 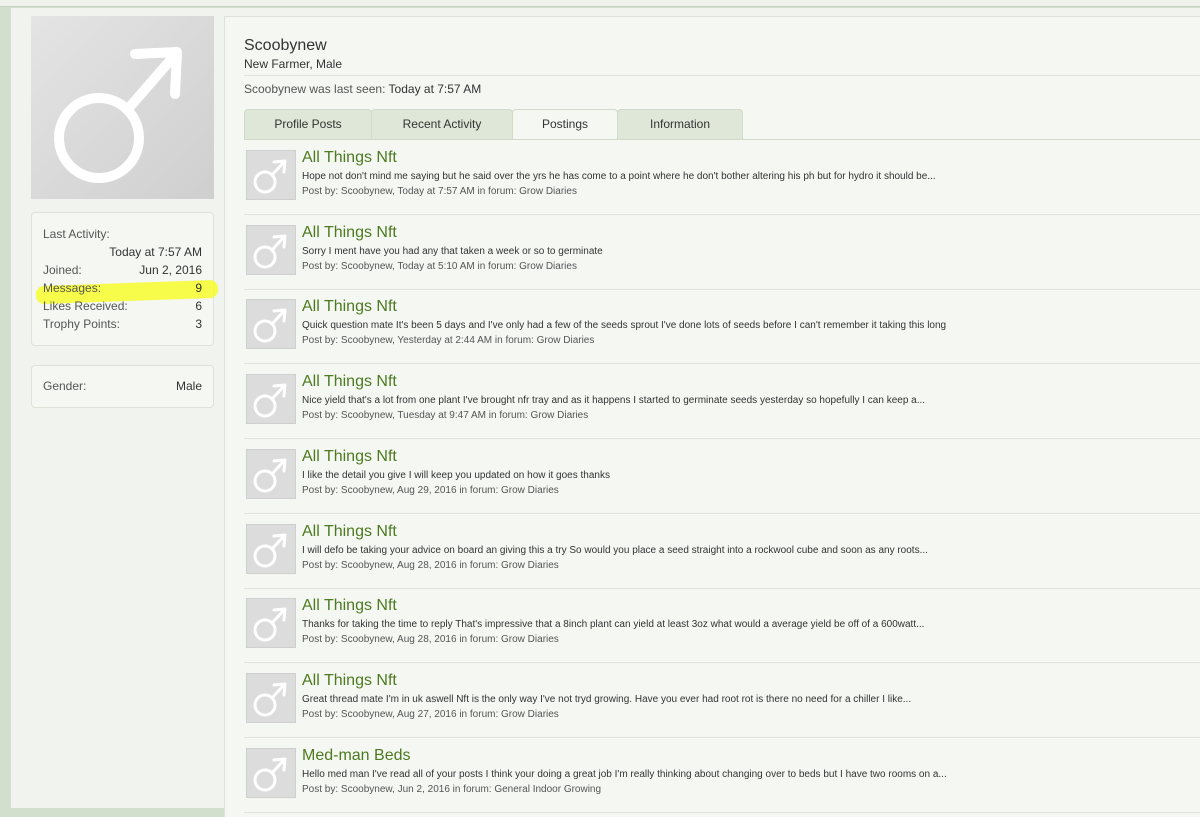 What do you see at coordinates (65, 386) in the screenshot?
I see `gender-label: Gender:` at bounding box center [65, 386].